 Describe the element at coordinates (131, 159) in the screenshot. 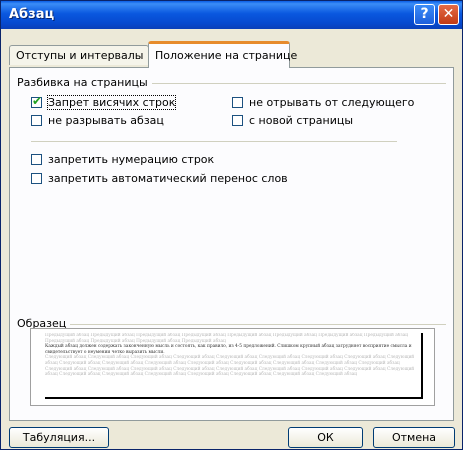

I see `checkbox-label: запретить нумерацию строк` at that location.